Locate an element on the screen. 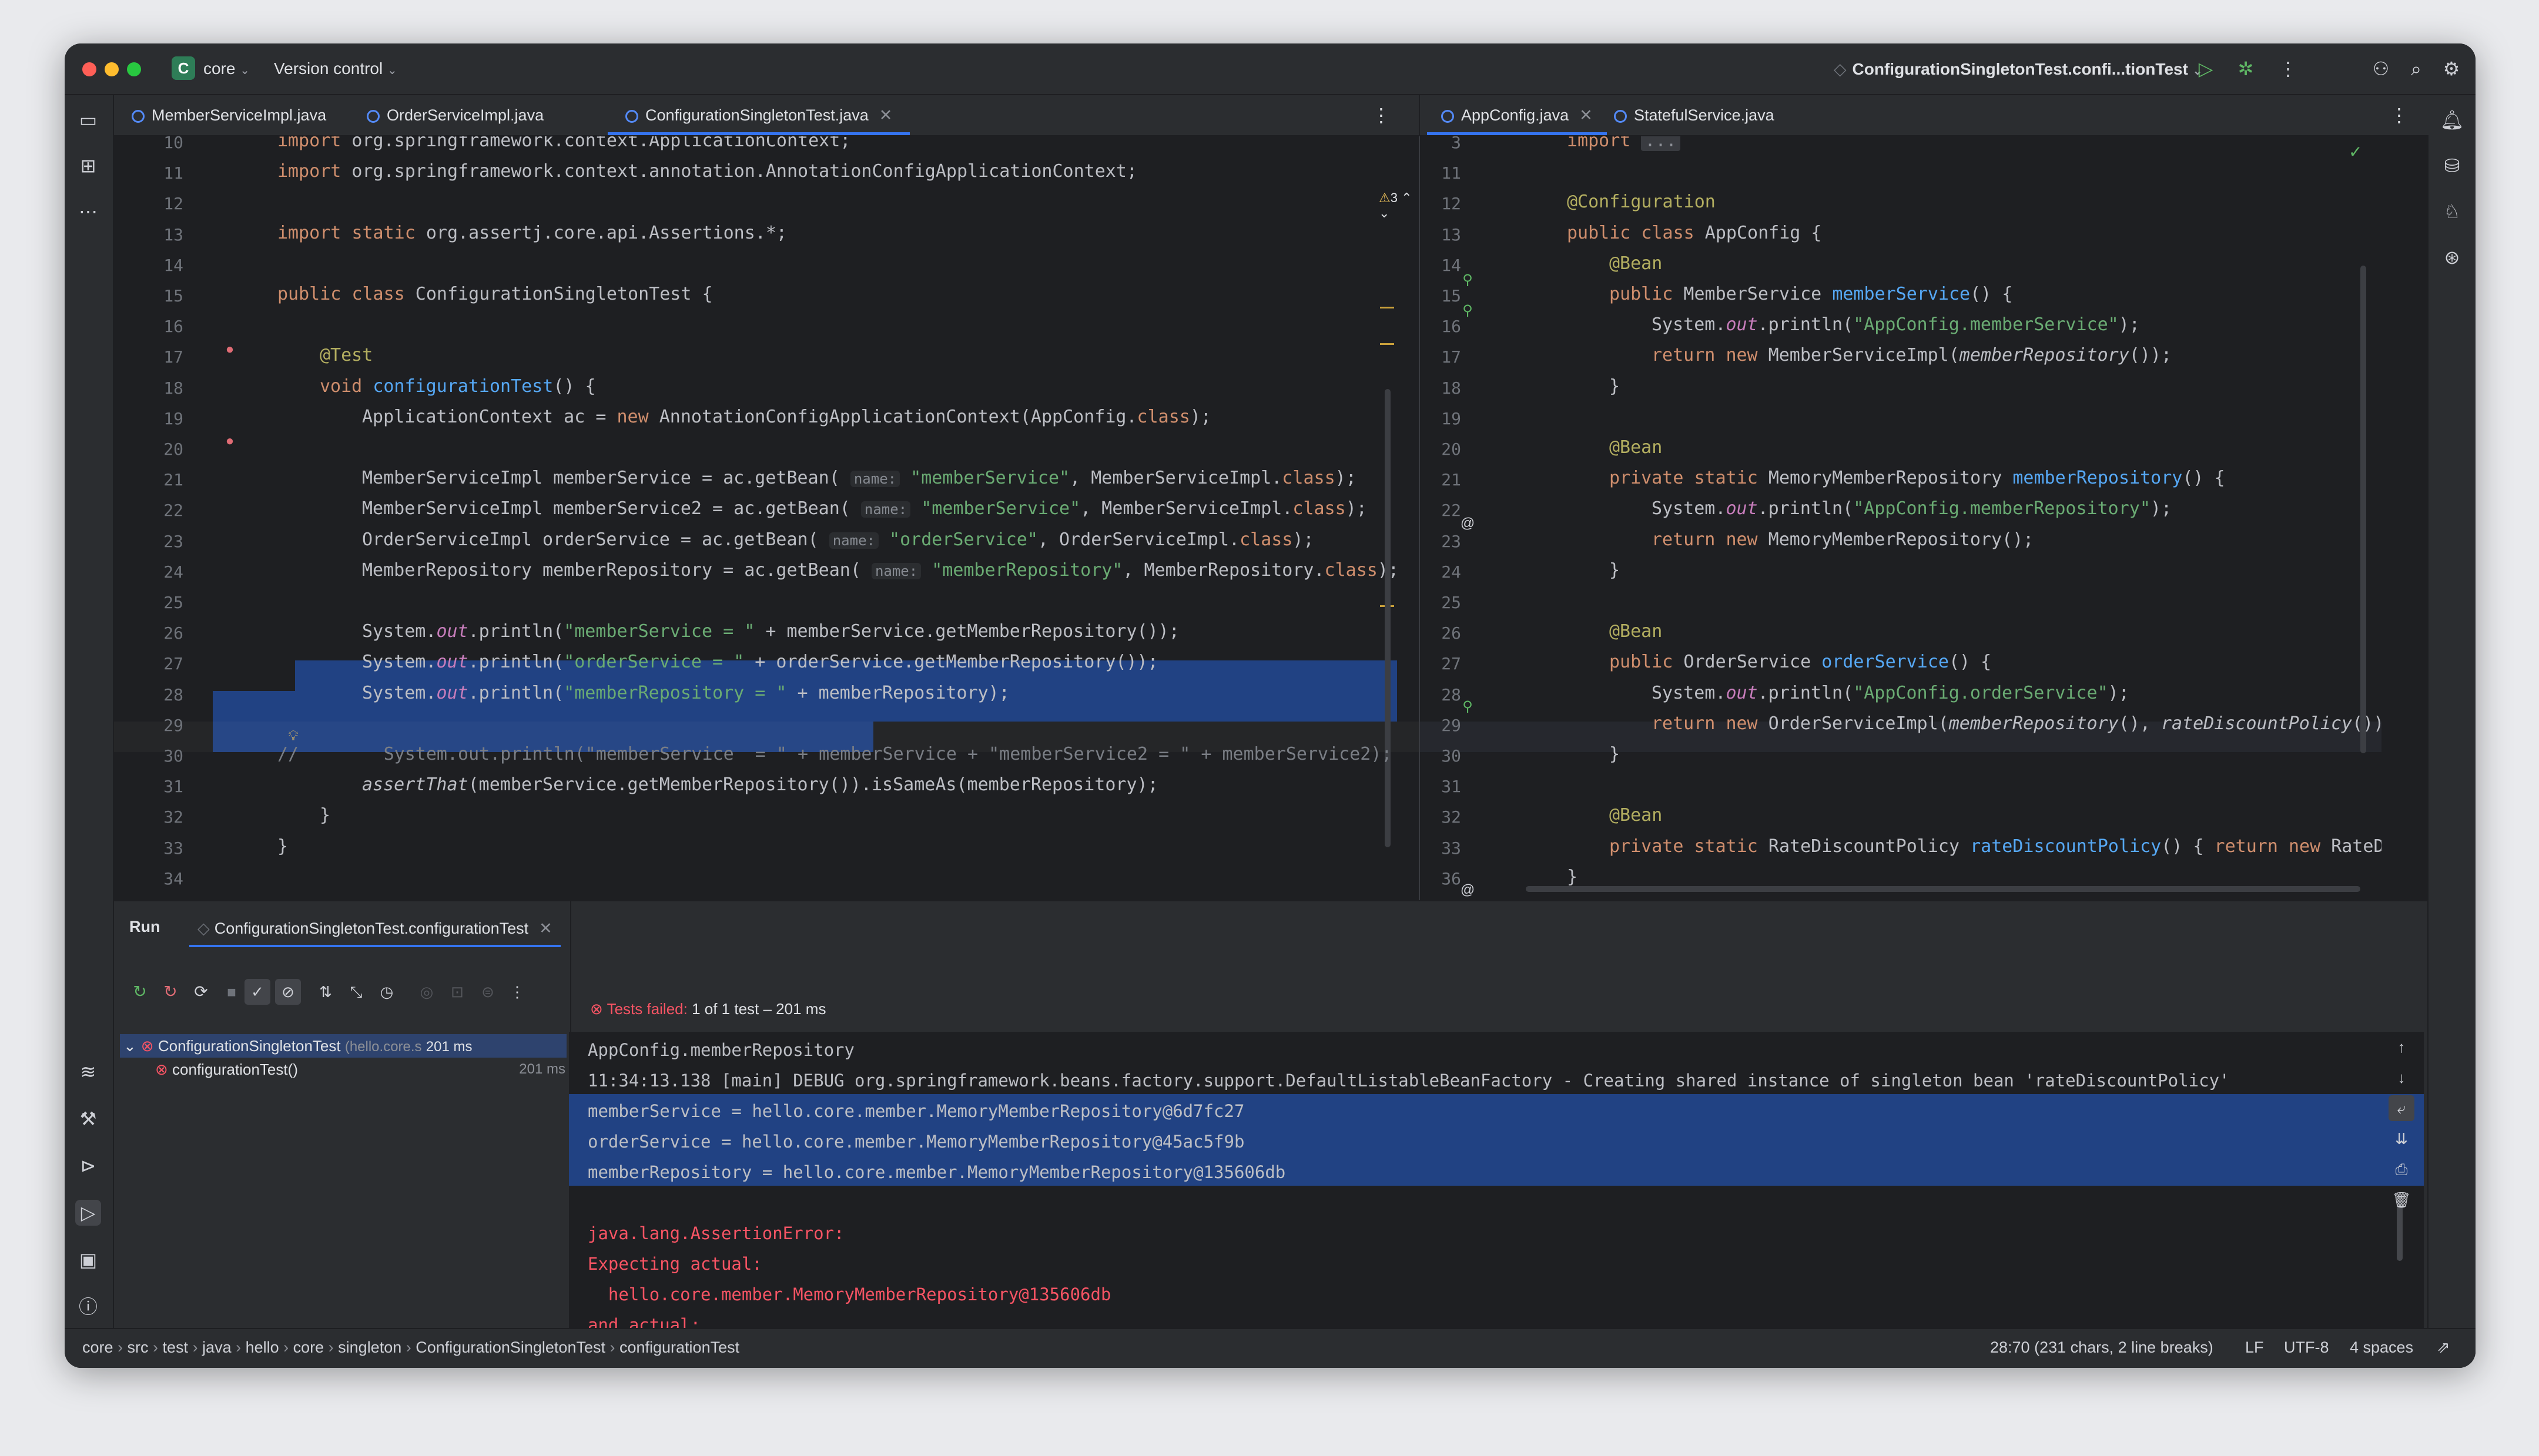 This screenshot has width=2539, height=1456. terminal-icon: ▣ is located at coordinates (88, 1260).